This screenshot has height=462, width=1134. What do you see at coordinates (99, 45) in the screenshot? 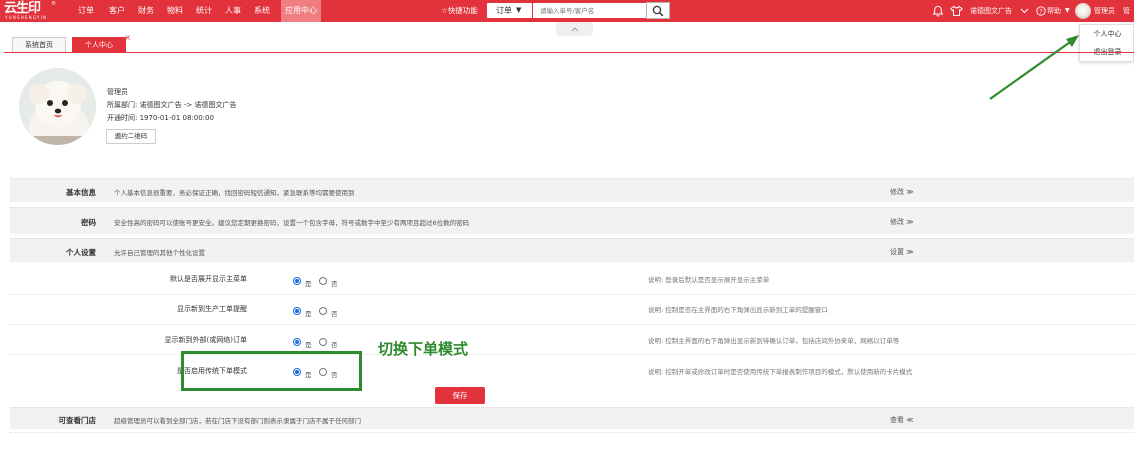
I see `tab-label: 个人中心` at bounding box center [99, 45].